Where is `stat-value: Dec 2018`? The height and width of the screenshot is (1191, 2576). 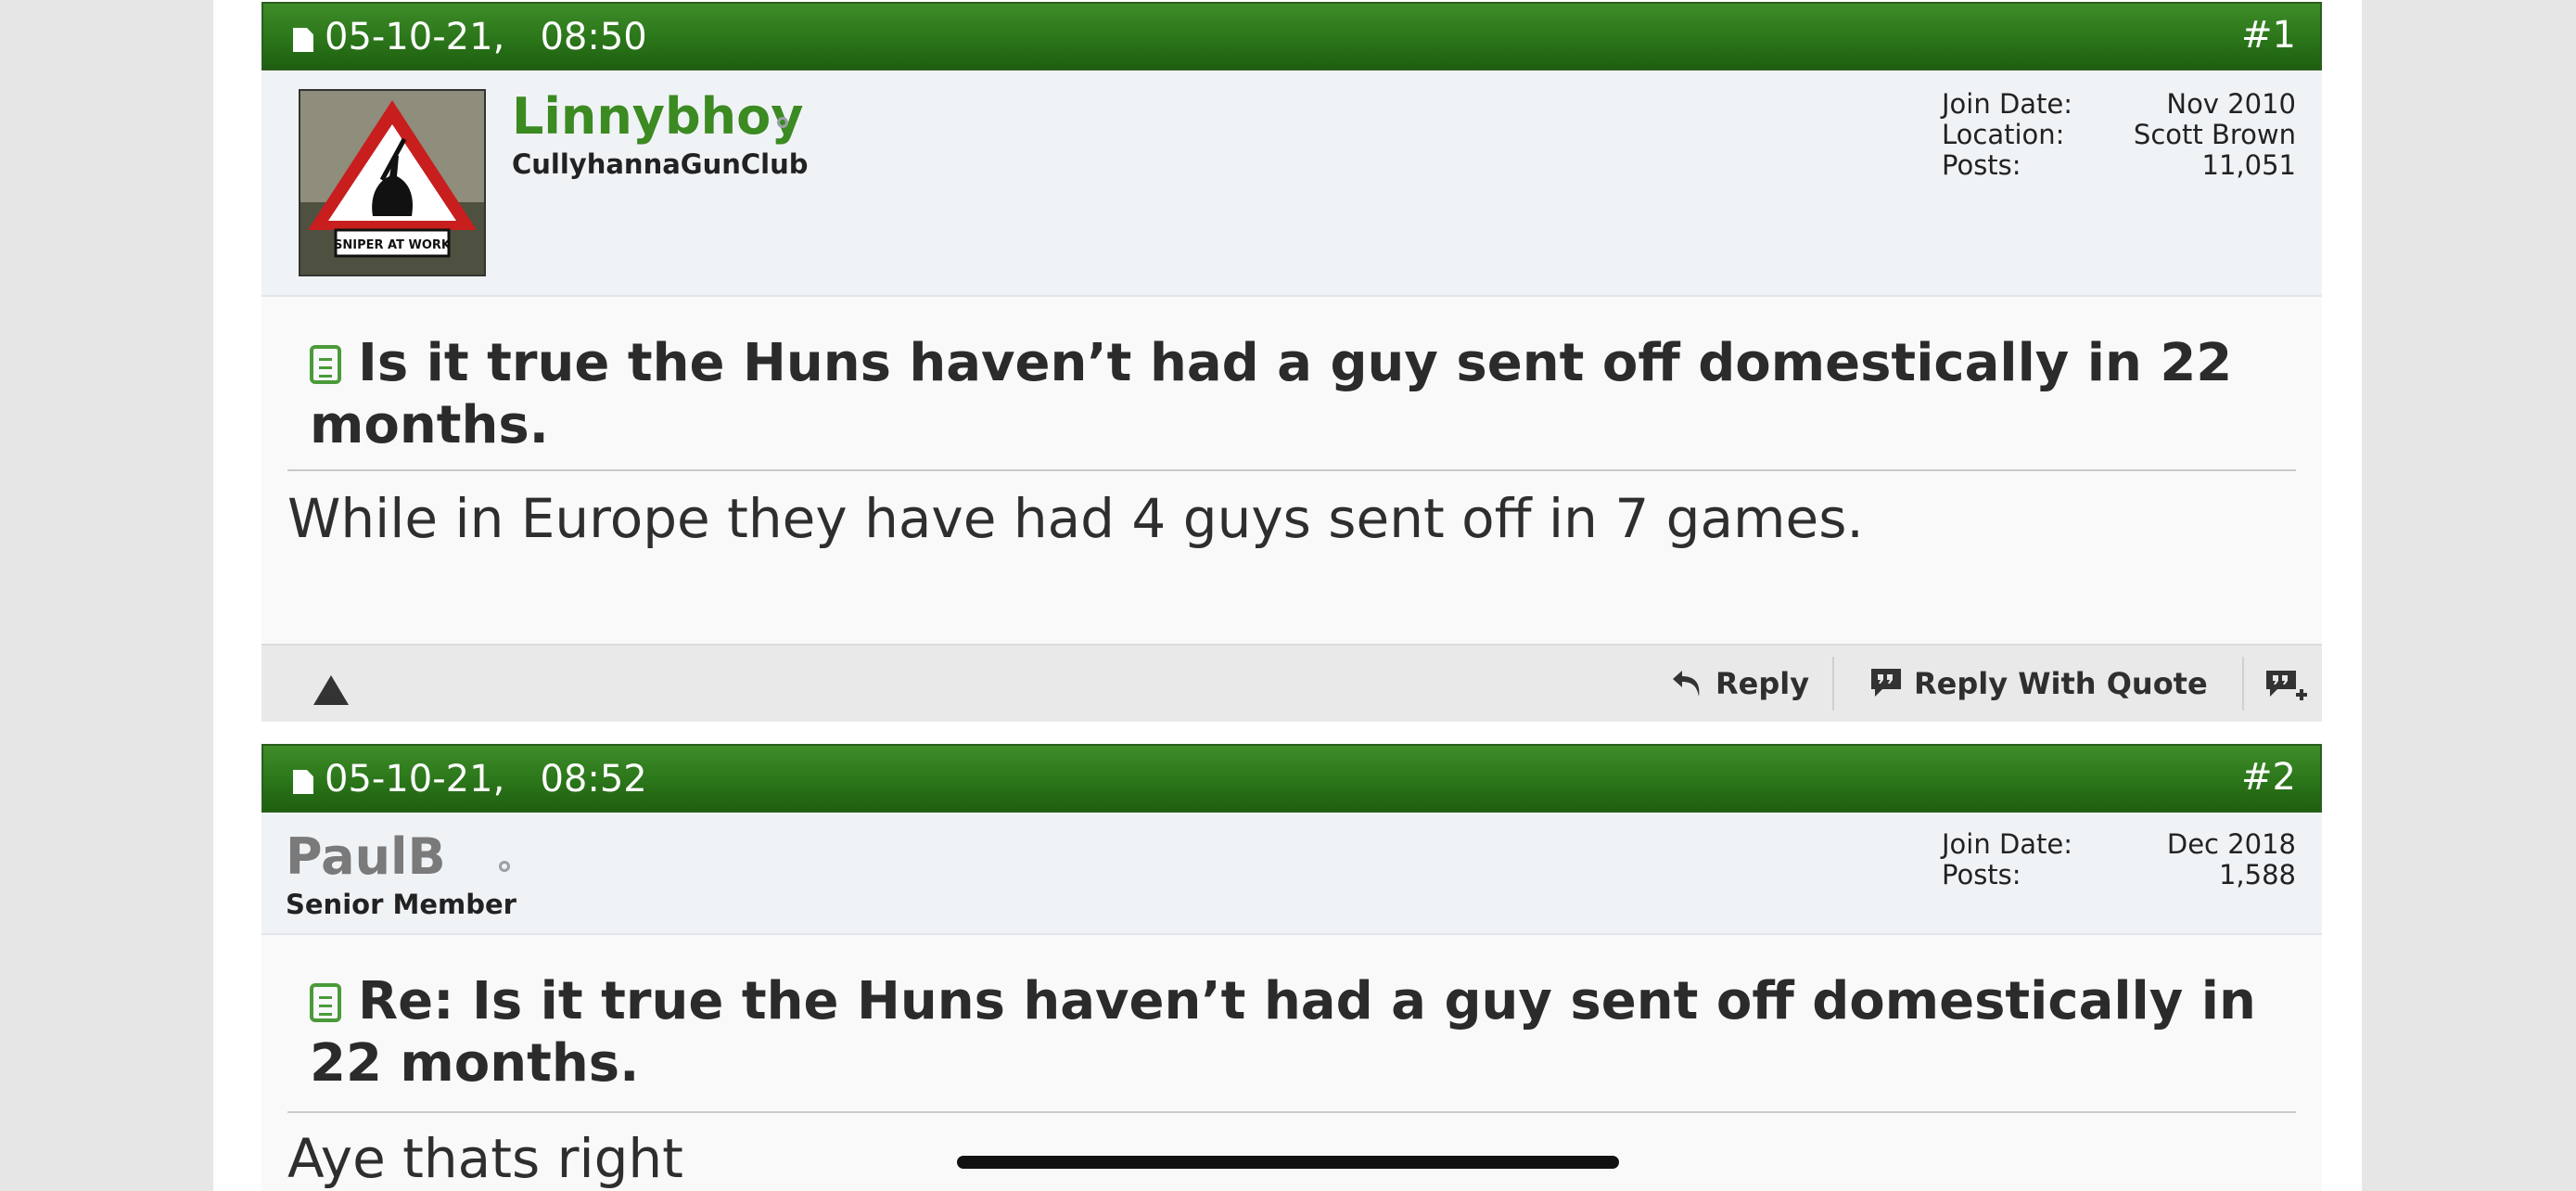 stat-value: Dec 2018 is located at coordinates (2231, 844).